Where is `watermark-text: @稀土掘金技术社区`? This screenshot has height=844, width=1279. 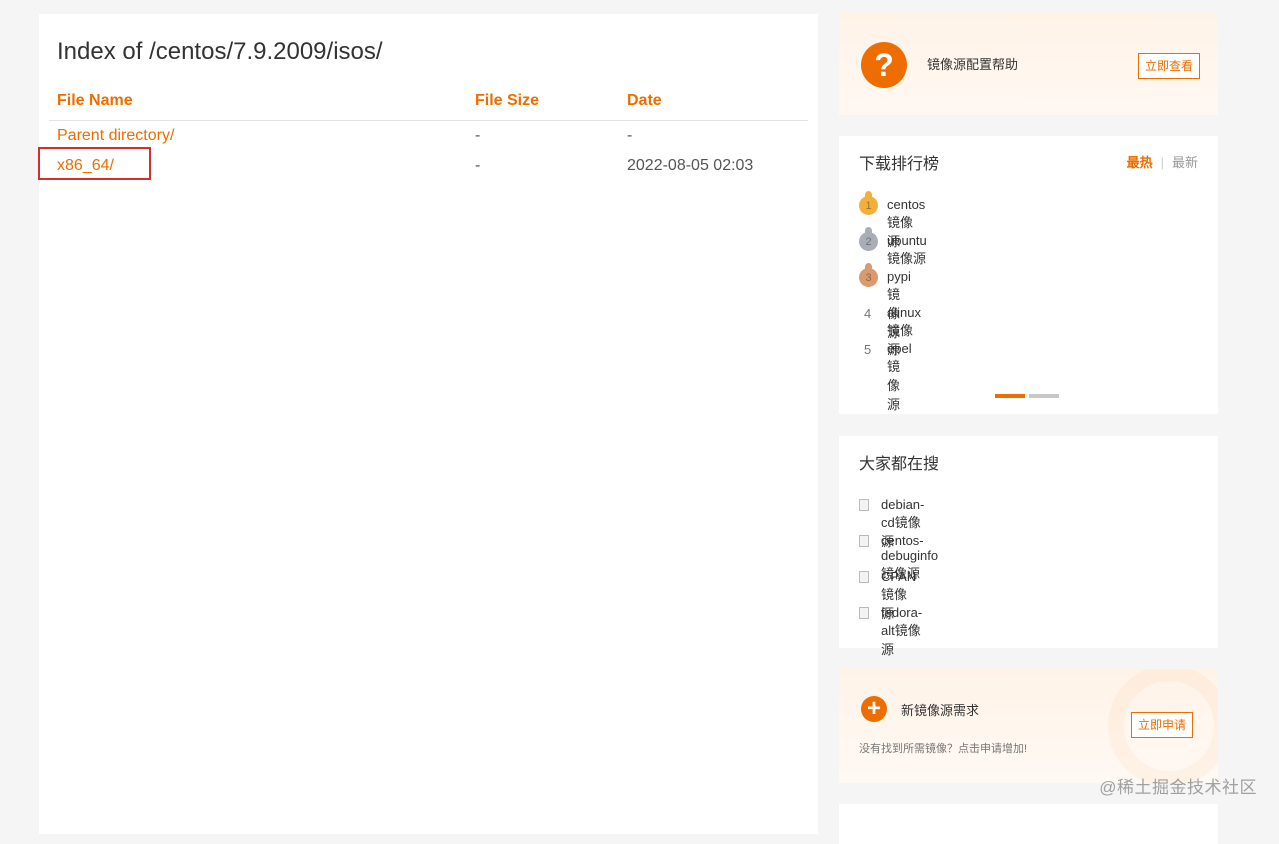
watermark-text: @稀土掘金技术社区 is located at coordinates (1178, 787).